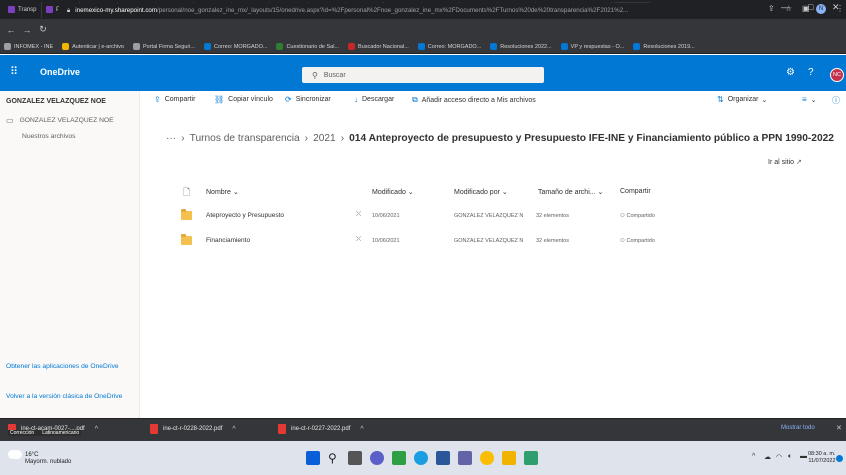  I want to click on goto-site-label: Ir al sitio, so click(781, 162).